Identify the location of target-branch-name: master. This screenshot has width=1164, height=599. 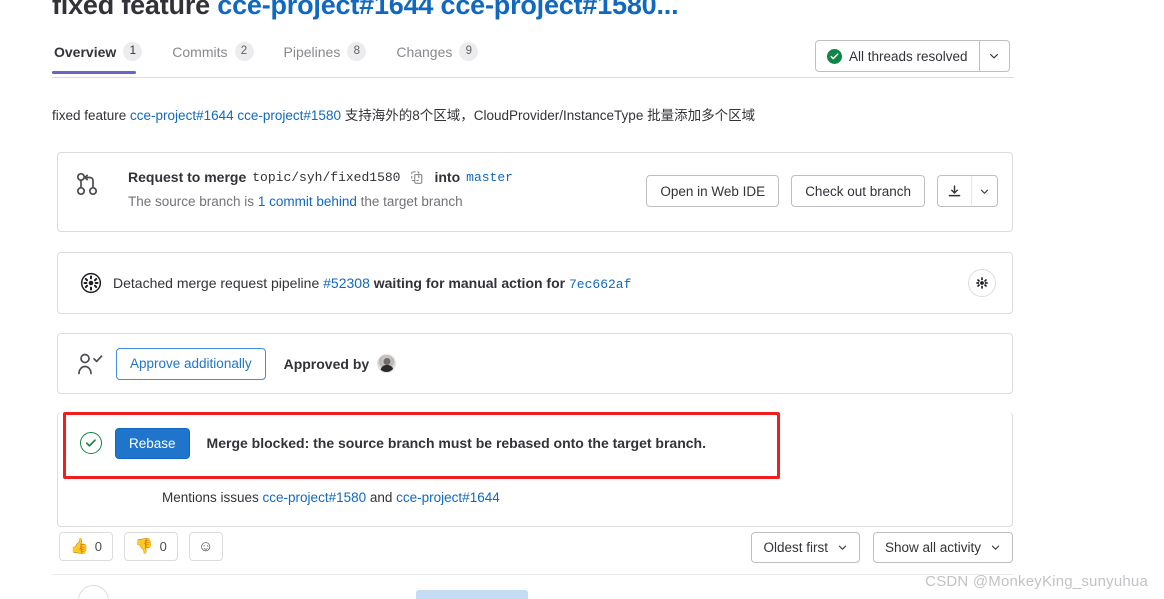
(489, 177).